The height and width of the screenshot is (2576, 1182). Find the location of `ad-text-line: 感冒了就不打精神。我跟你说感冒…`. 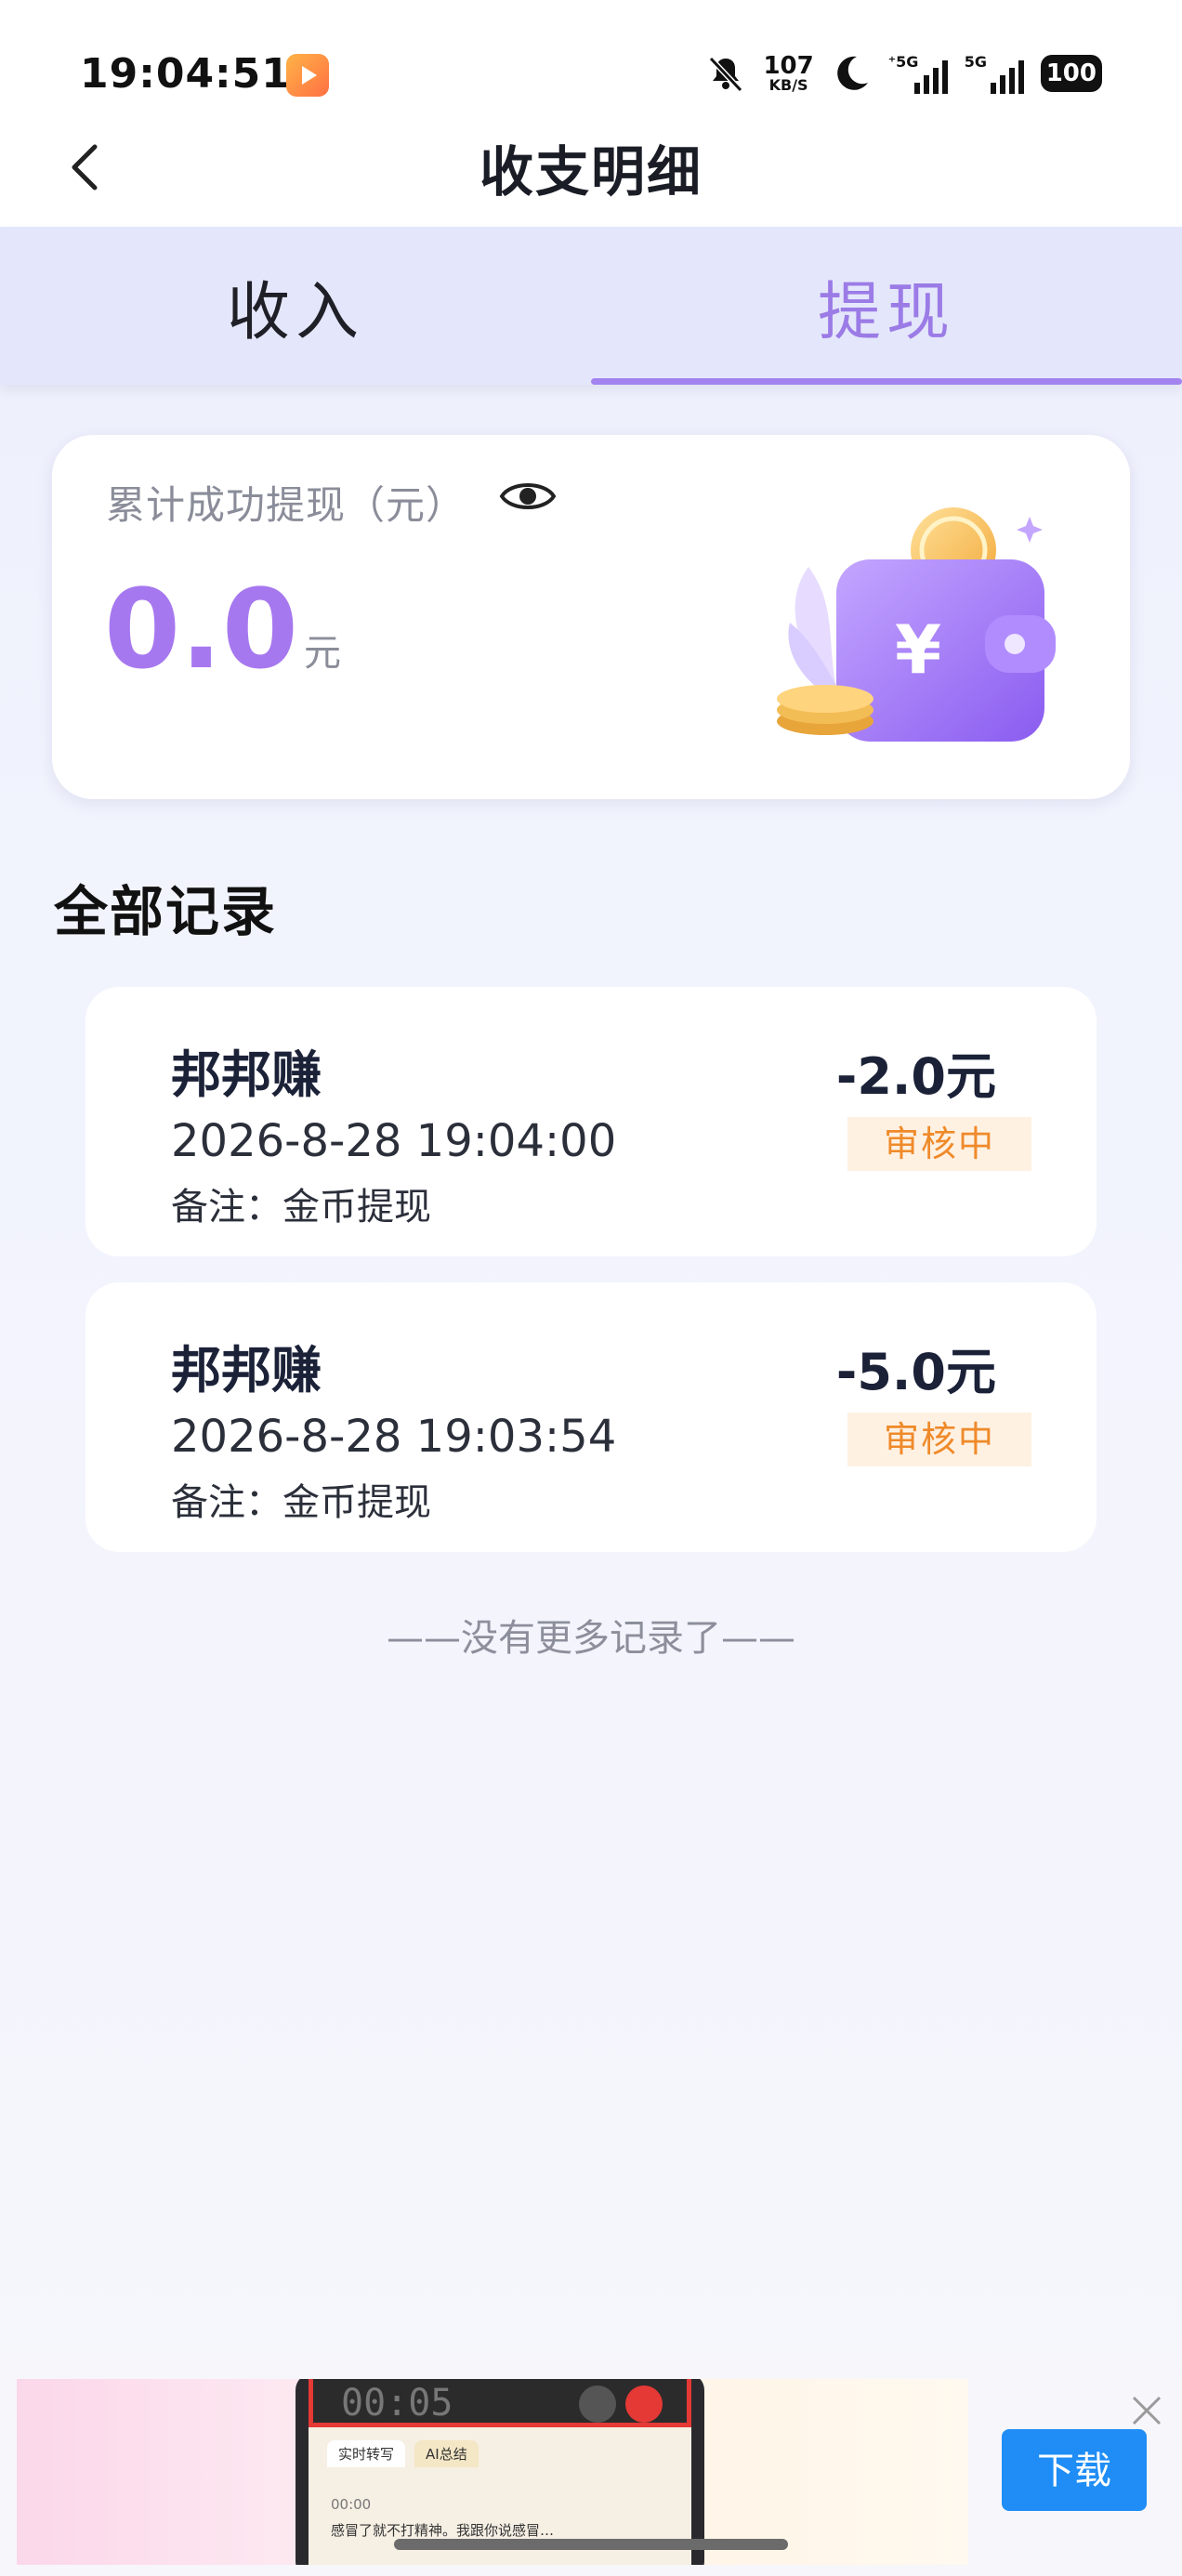

ad-text-line: 感冒了就不打精神。我跟你说感冒… is located at coordinates (443, 2530).